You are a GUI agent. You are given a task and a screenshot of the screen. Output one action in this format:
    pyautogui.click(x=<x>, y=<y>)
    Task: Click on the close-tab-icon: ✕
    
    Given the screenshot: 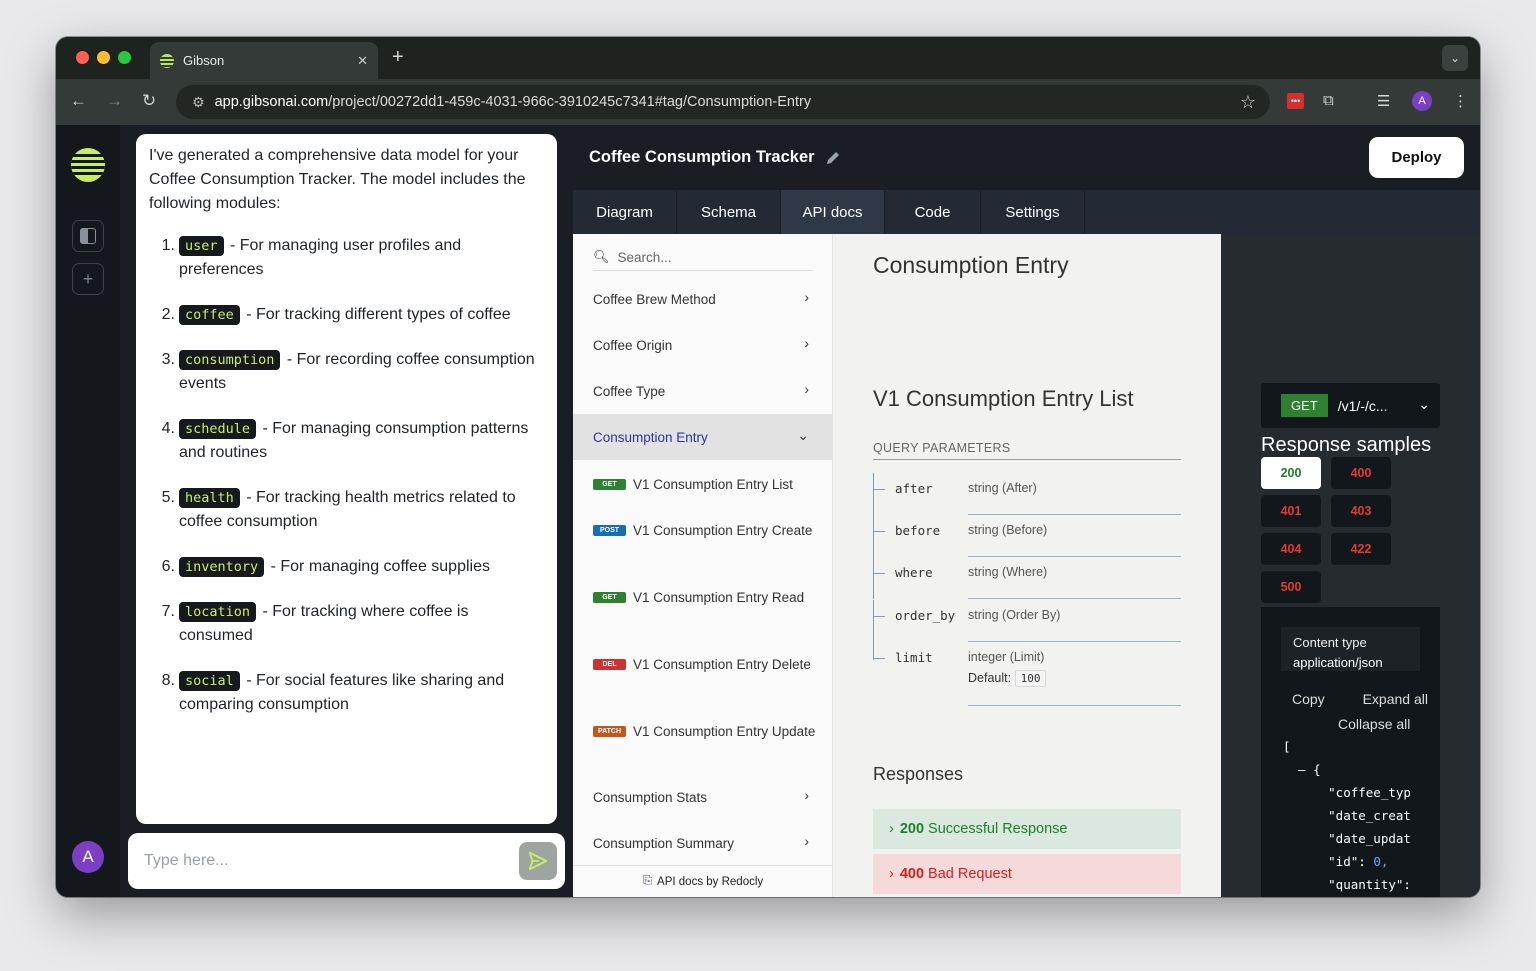 What is the action you would take?
    pyautogui.click(x=362, y=61)
    